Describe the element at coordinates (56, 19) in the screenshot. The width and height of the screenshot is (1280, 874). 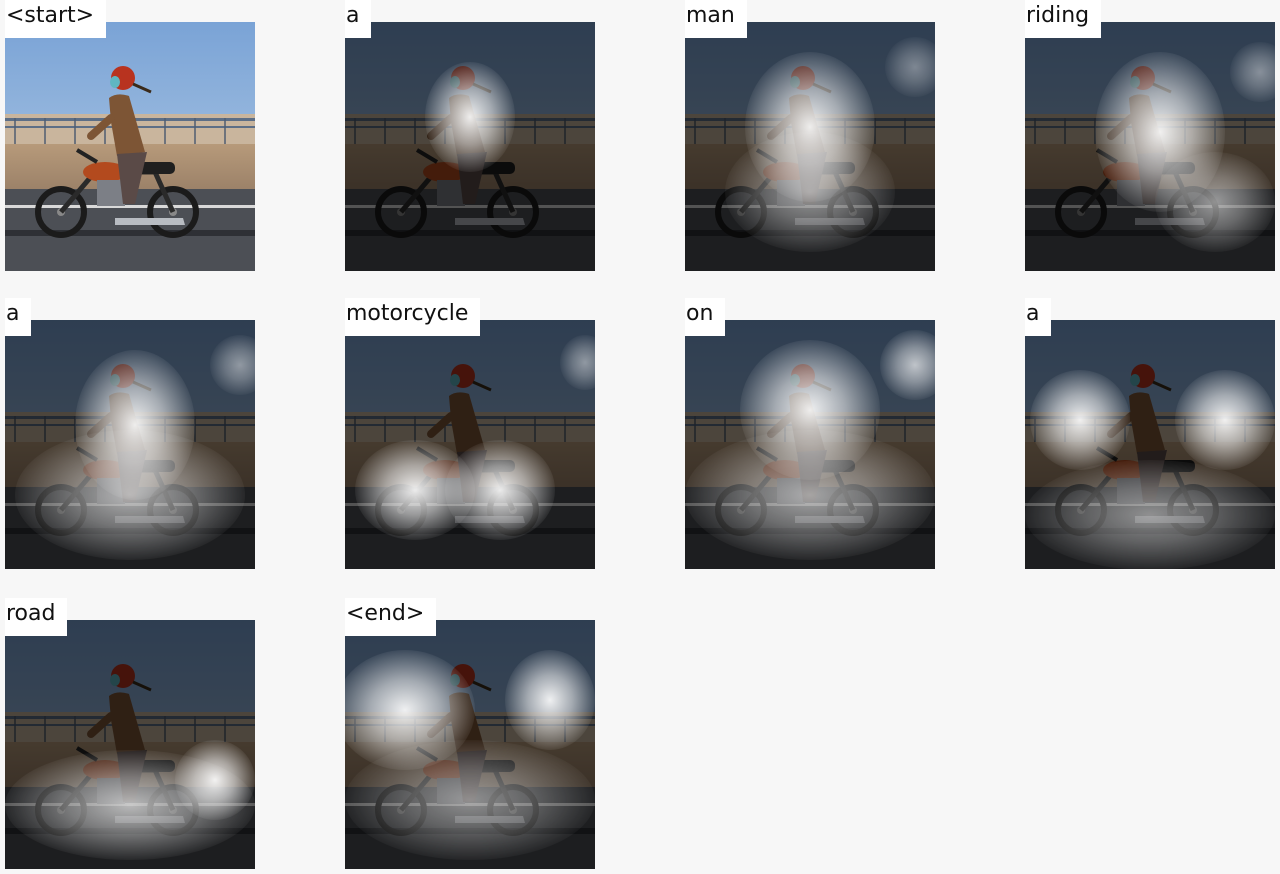
I see `token-label: <start>` at that location.